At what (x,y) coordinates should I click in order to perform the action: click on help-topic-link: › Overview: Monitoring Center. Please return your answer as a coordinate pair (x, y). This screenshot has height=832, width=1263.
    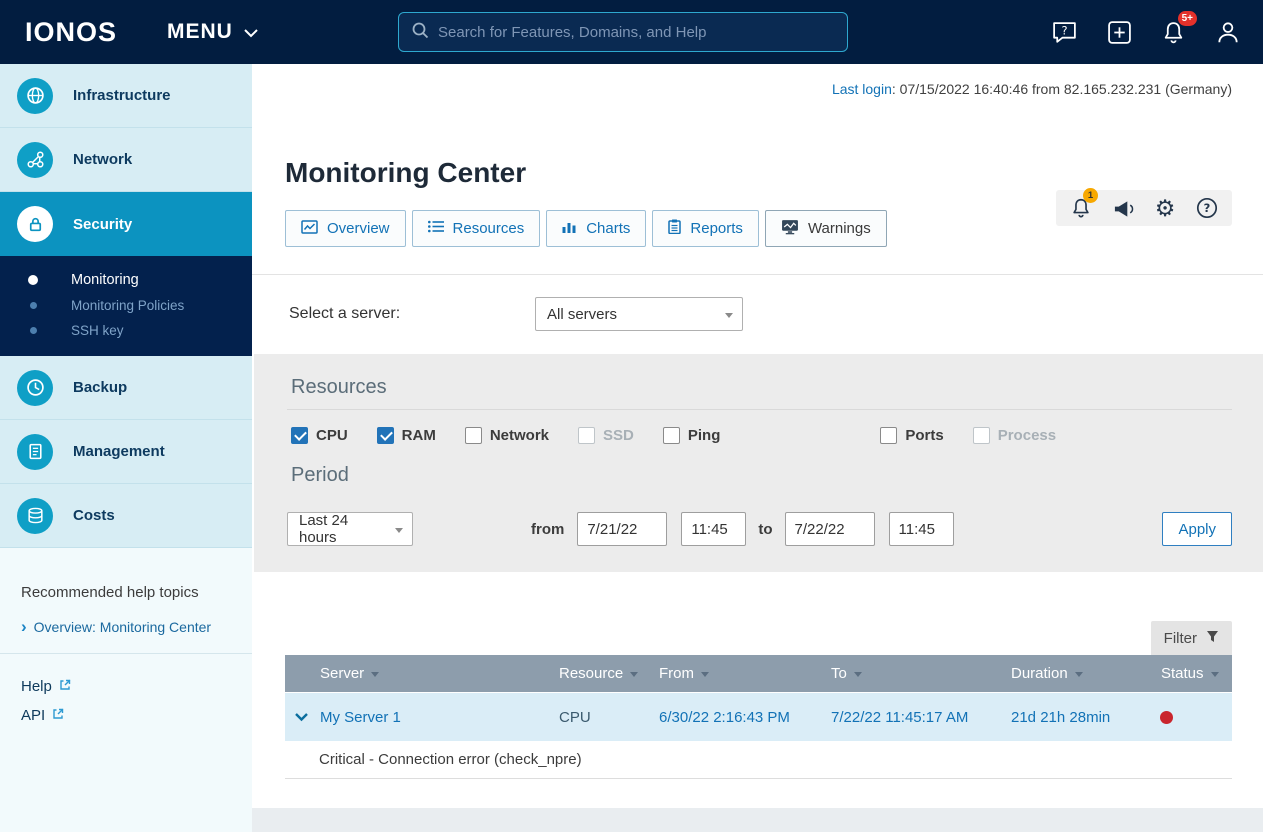
    Looking at the image, I should click on (126, 626).